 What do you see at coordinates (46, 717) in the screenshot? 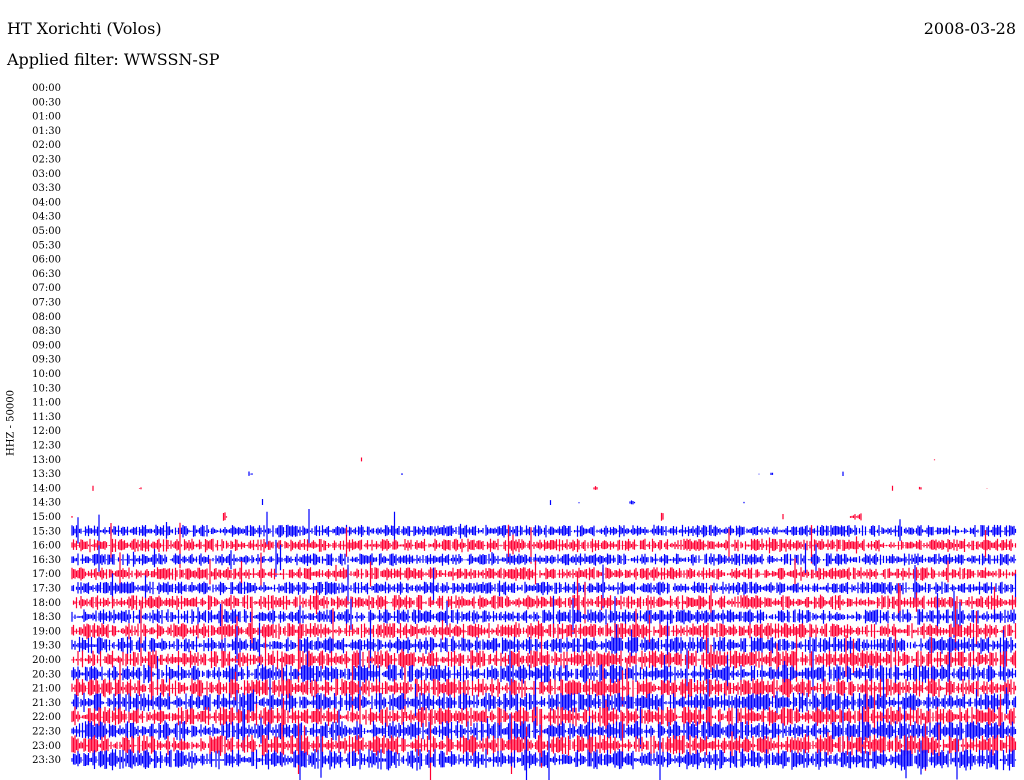
I see `time-tick-label: 22:00` at bounding box center [46, 717].